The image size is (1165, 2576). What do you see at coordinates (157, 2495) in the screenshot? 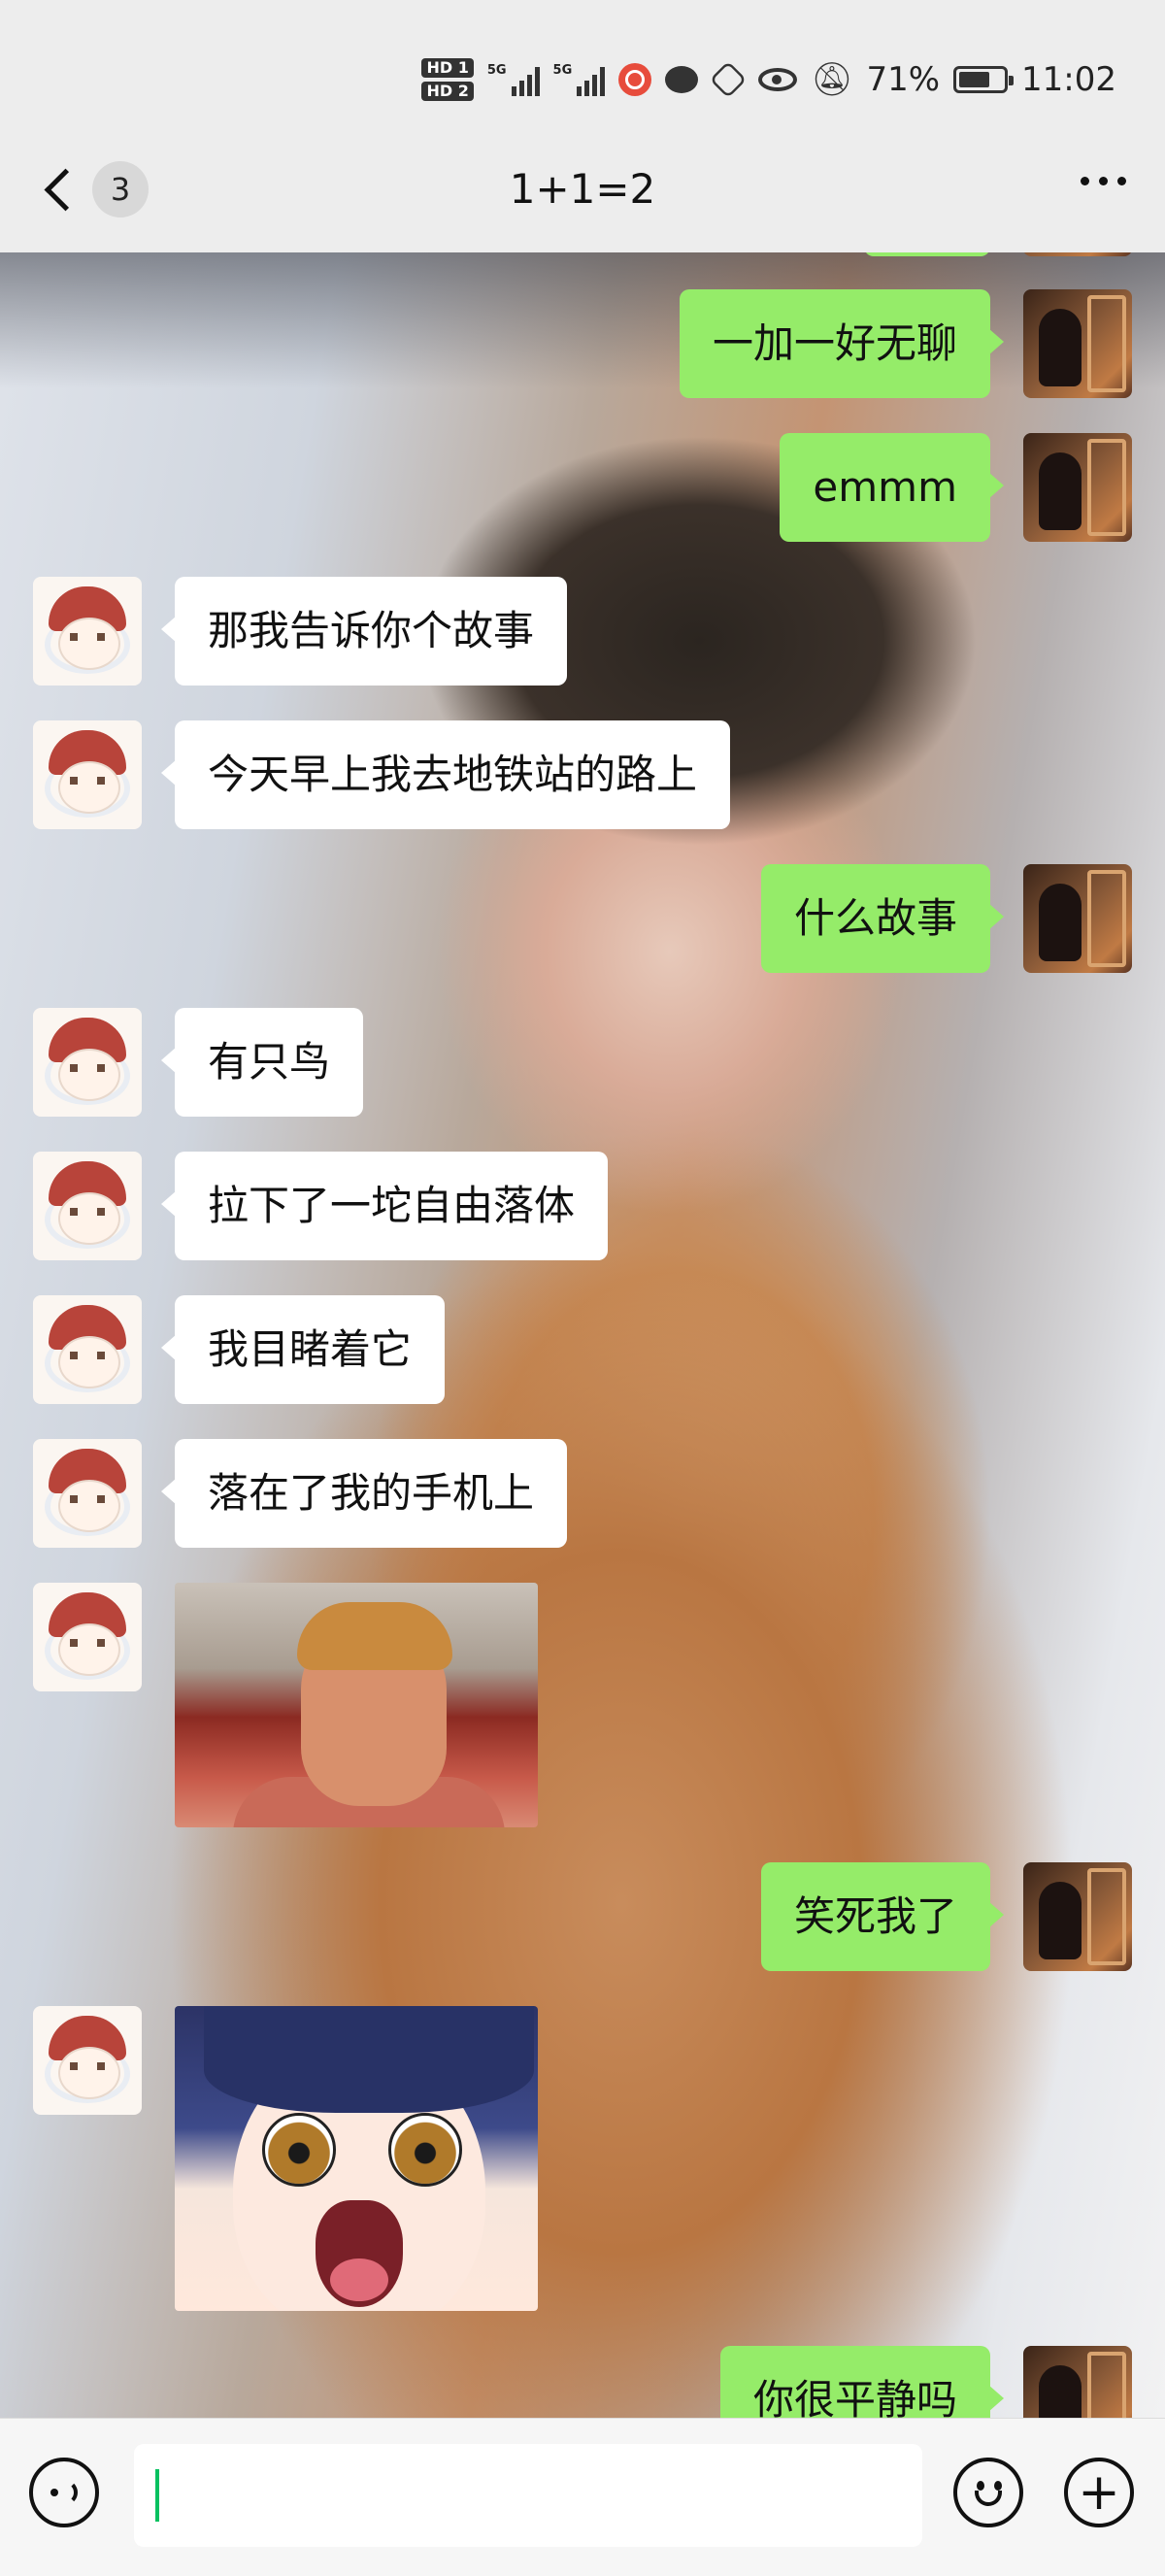
I see `text-caret` at bounding box center [157, 2495].